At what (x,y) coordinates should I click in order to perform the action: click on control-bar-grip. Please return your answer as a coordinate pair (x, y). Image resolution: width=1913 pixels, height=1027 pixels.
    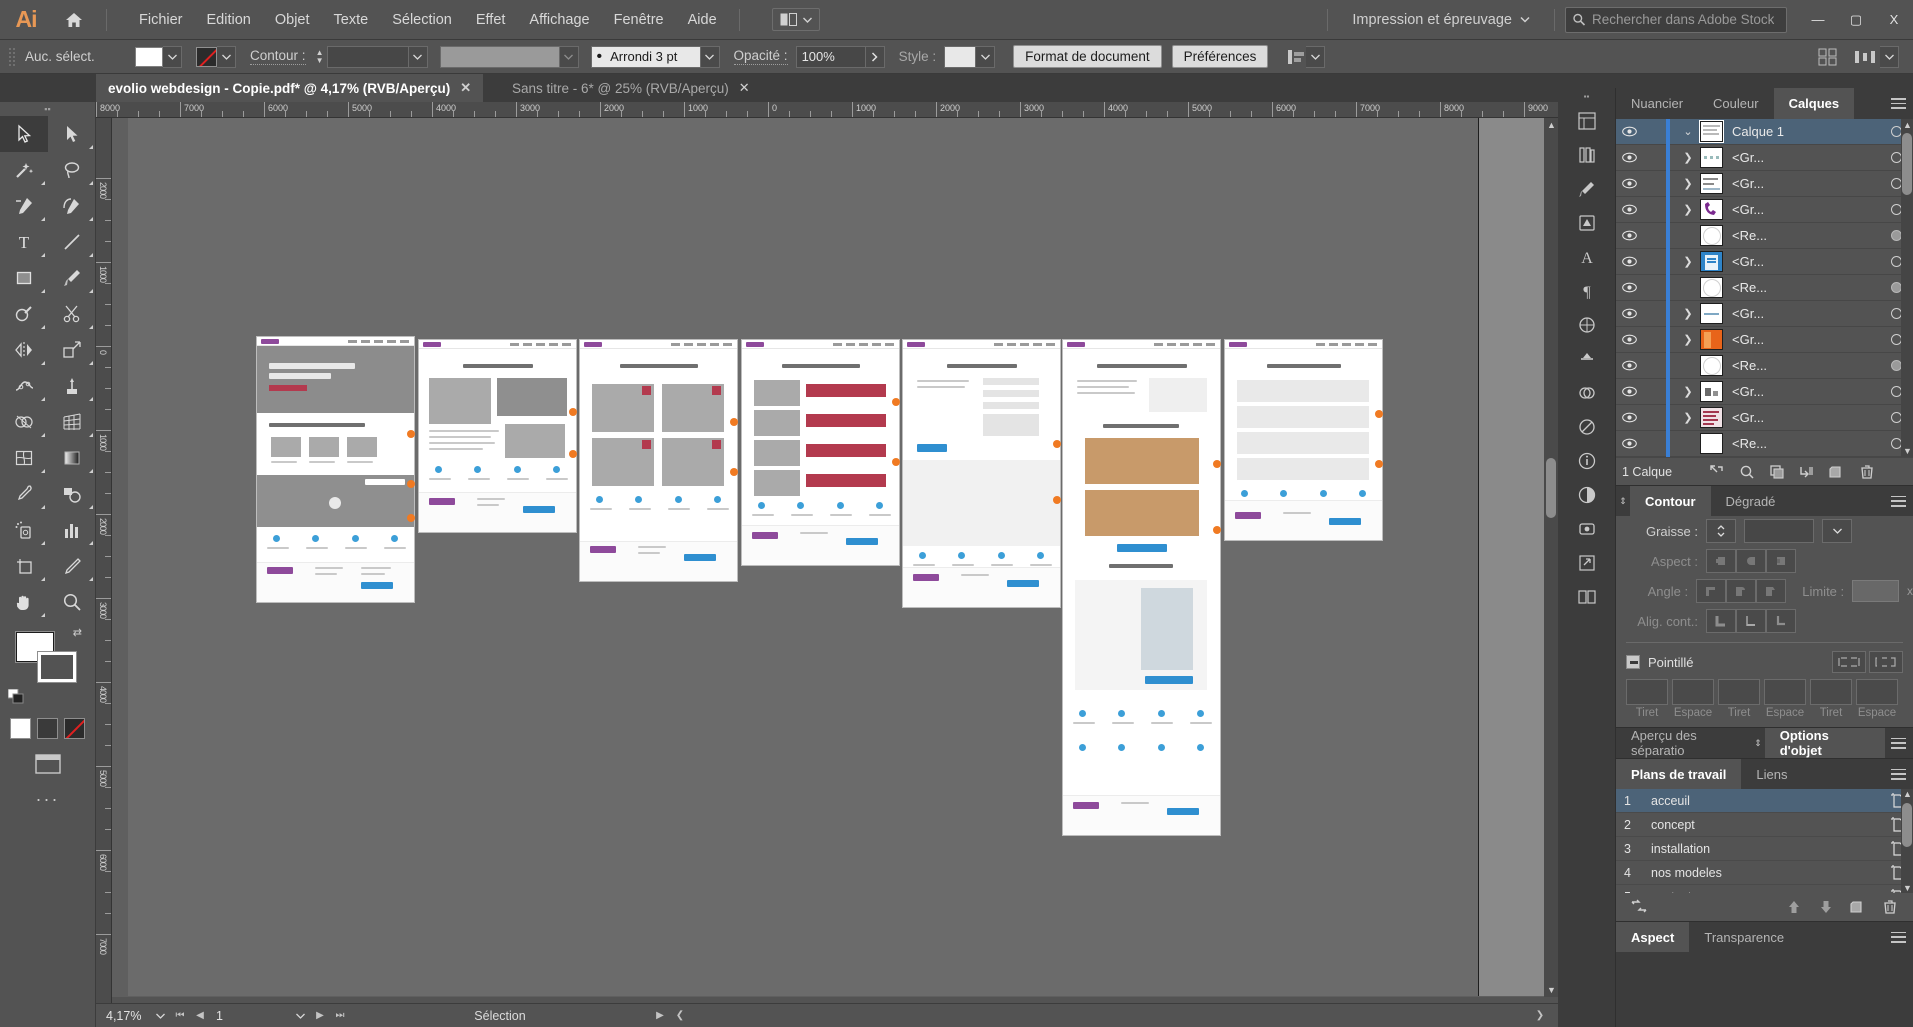
    Looking at the image, I should click on (12, 56).